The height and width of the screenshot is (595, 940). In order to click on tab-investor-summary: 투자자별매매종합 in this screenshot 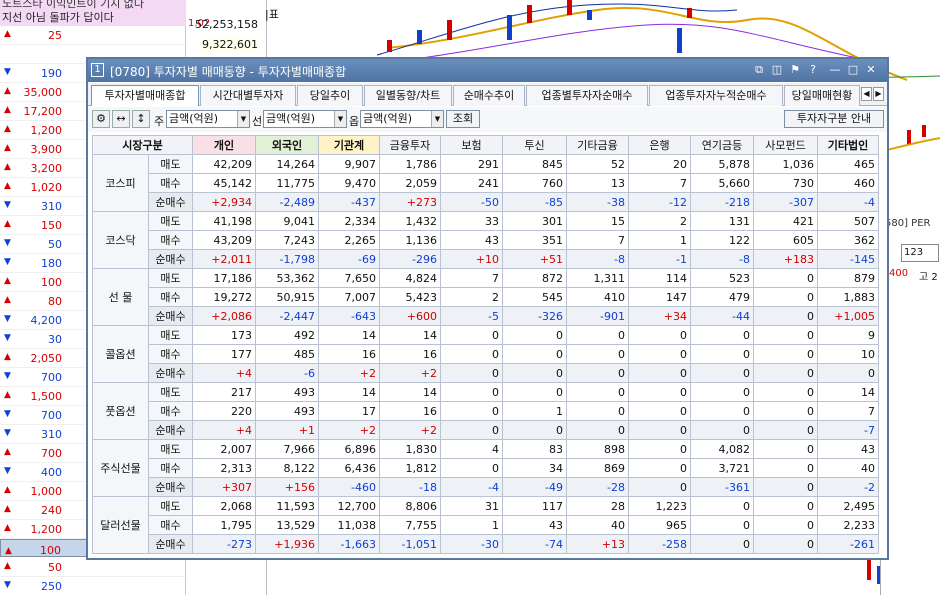, I will do `click(145, 95)`.